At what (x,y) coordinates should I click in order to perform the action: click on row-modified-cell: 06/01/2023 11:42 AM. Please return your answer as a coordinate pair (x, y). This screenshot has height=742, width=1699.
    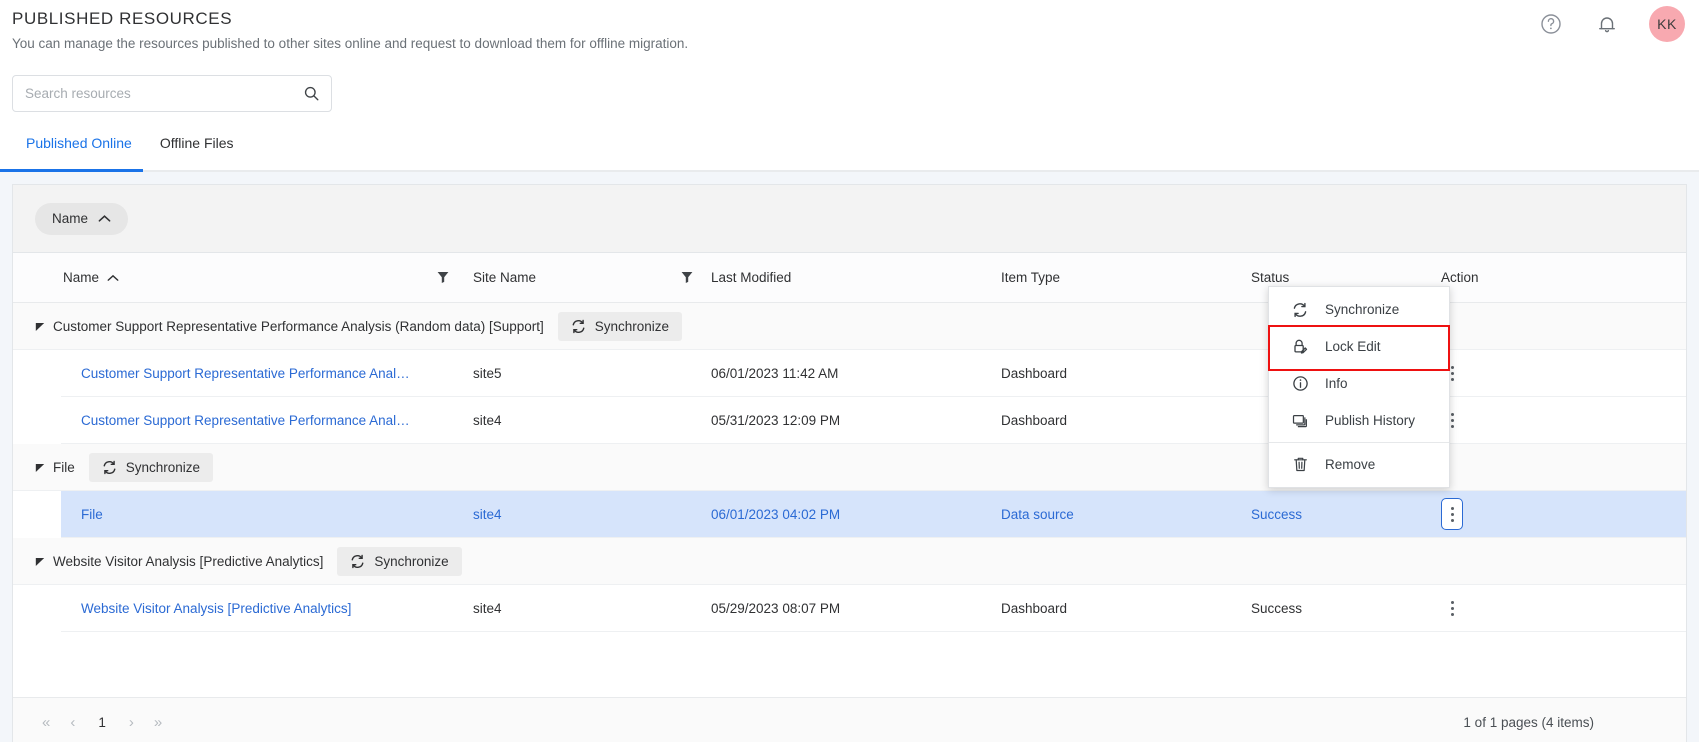
    Looking at the image, I should click on (775, 373).